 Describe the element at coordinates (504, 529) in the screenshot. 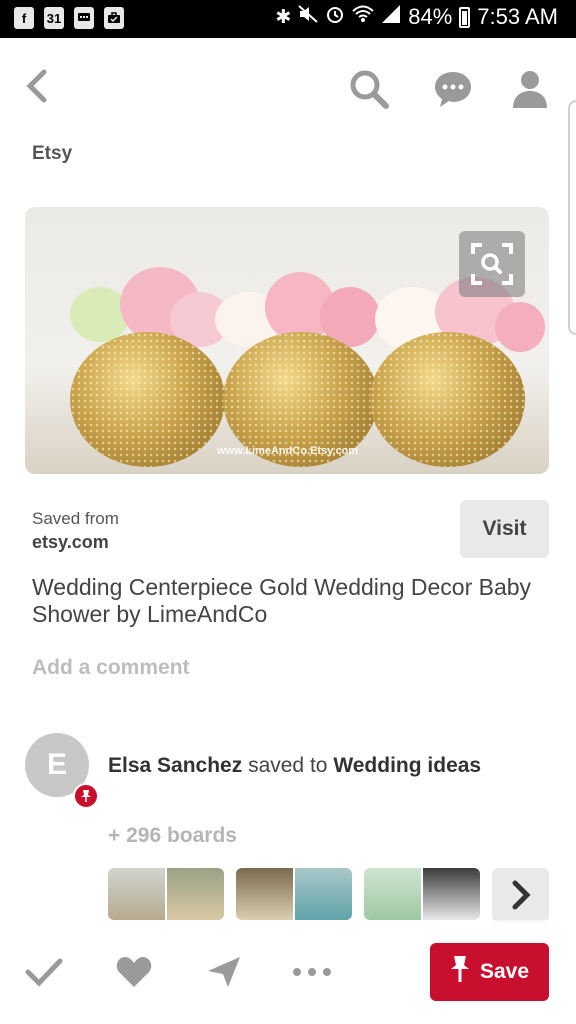

I see `visit-button: Visit` at that location.